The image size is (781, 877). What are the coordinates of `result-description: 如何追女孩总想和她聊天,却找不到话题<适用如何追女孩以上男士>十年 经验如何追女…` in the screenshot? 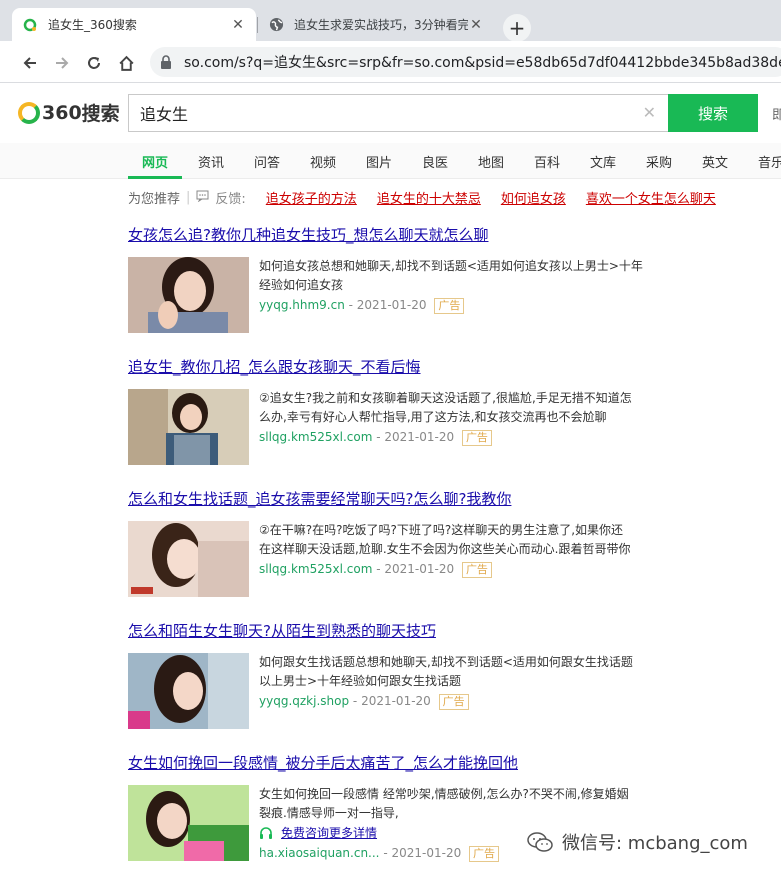 It's located at (466, 286).